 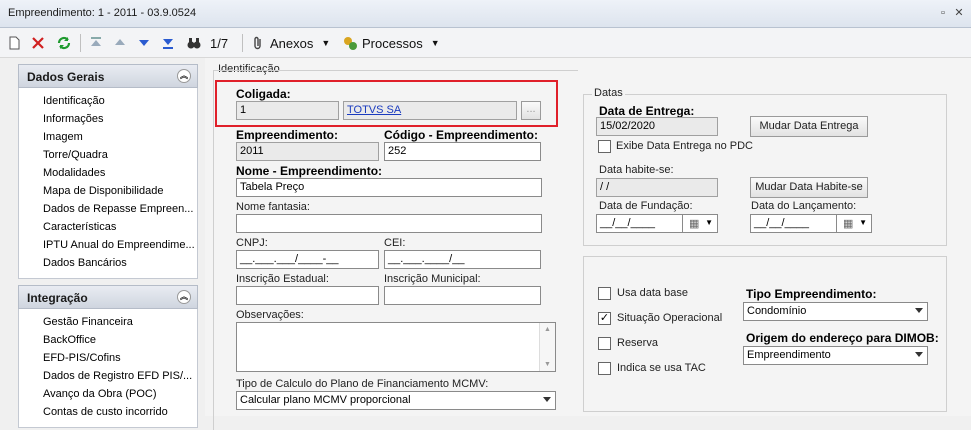 I want to click on next-record-button, so click(x=144, y=43).